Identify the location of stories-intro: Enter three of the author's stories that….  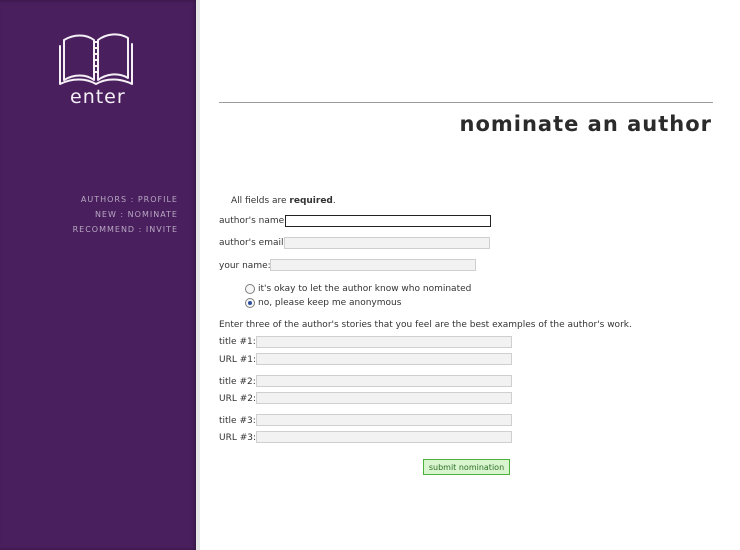
(425, 325).